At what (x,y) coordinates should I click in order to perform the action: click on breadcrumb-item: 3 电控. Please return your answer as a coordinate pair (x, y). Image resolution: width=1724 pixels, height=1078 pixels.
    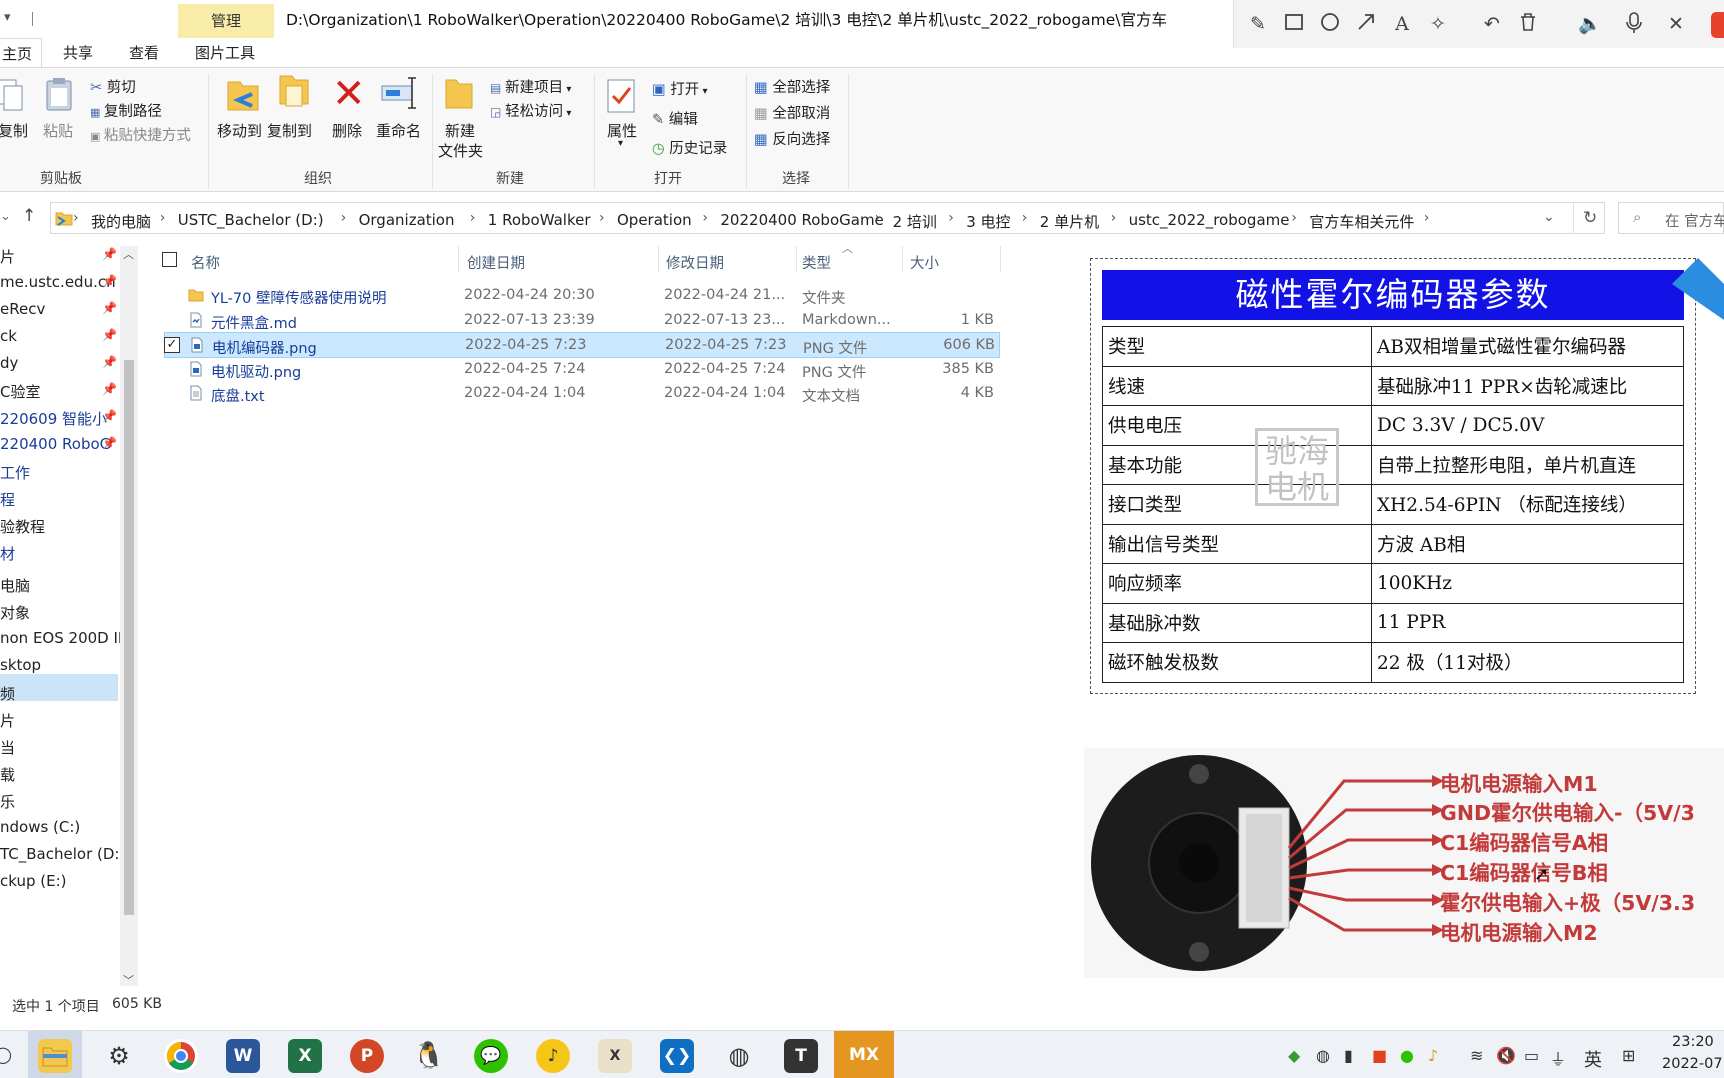
    Looking at the image, I should click on (988, 221).